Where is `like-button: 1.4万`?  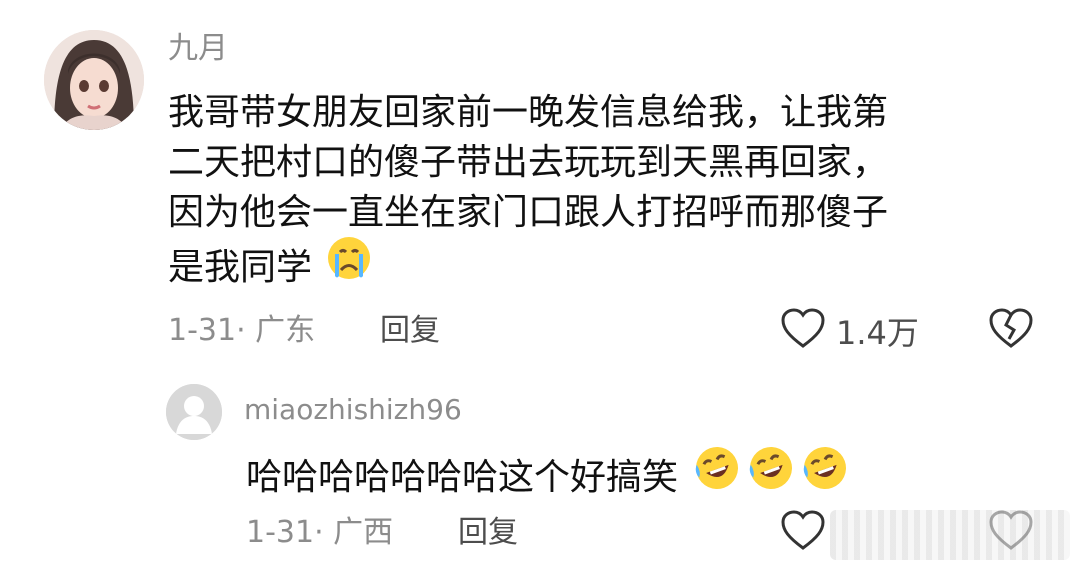 like-button: 1.4万 is located at coordinates (849, 331).